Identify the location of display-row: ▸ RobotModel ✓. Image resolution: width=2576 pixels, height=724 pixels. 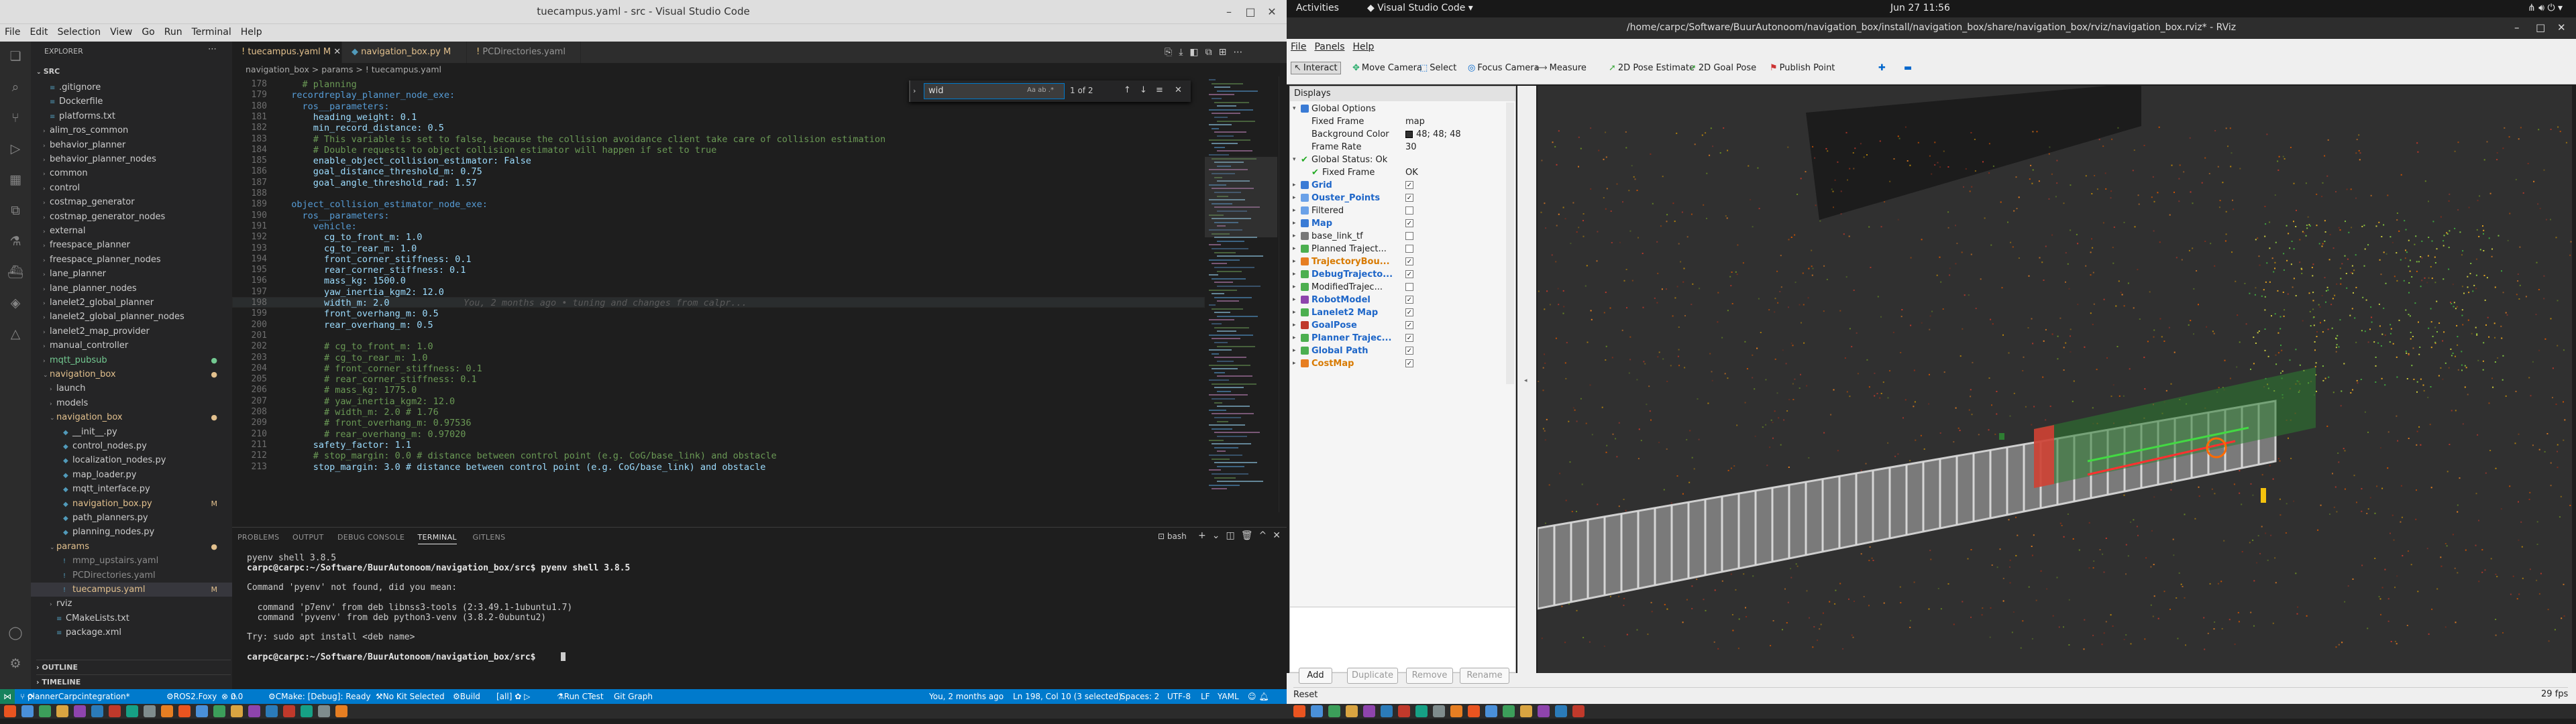
(1402, 300).